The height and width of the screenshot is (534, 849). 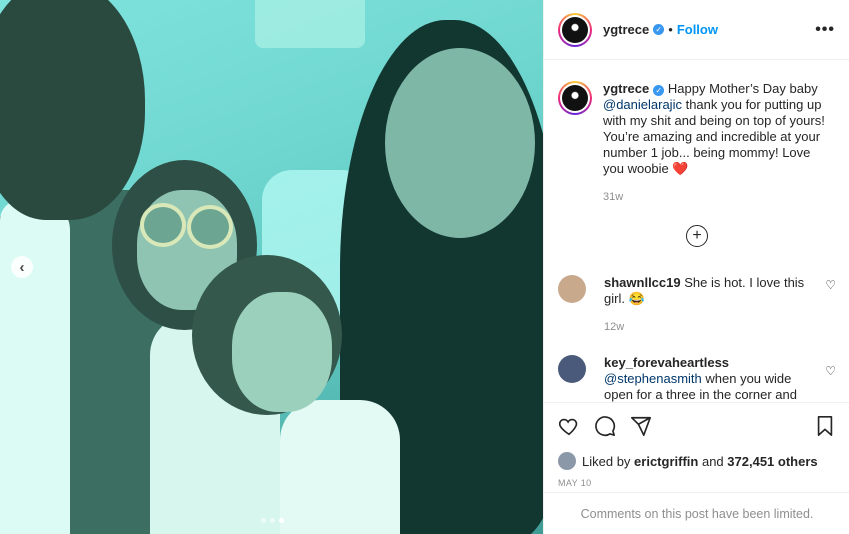 I want to click on caption-avatar-inner, so click(x=575, y=98).